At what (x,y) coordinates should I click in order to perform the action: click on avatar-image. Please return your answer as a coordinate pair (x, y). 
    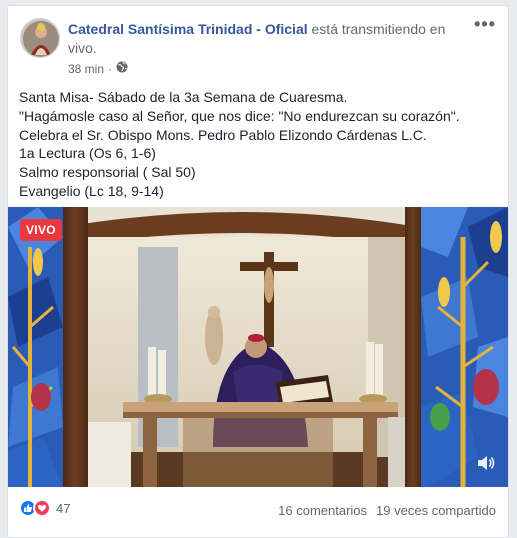
    Looking at the image, I should click on (40, 38).